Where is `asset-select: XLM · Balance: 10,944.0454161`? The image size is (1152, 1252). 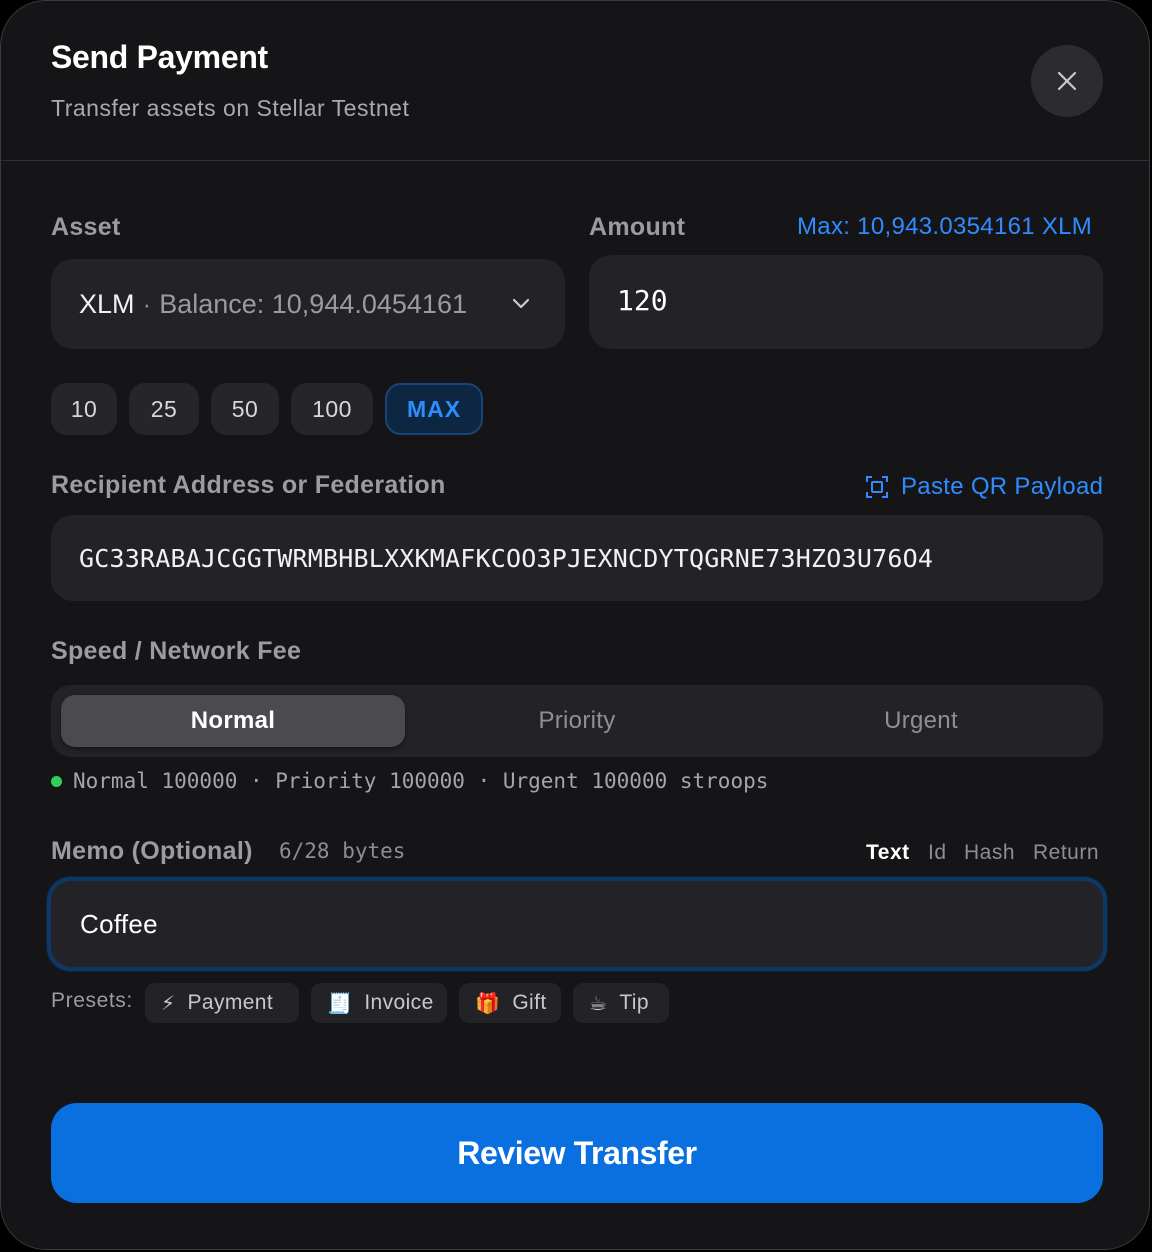 asset-select: XLM · Balance: 10,944.0454161 is located at coordinates (308, 304).